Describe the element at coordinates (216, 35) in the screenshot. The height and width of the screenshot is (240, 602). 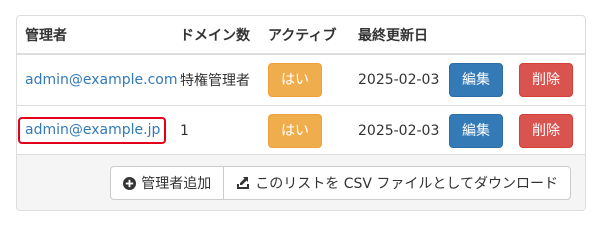
I see `column-header-domains: ドメイン数` at that location.